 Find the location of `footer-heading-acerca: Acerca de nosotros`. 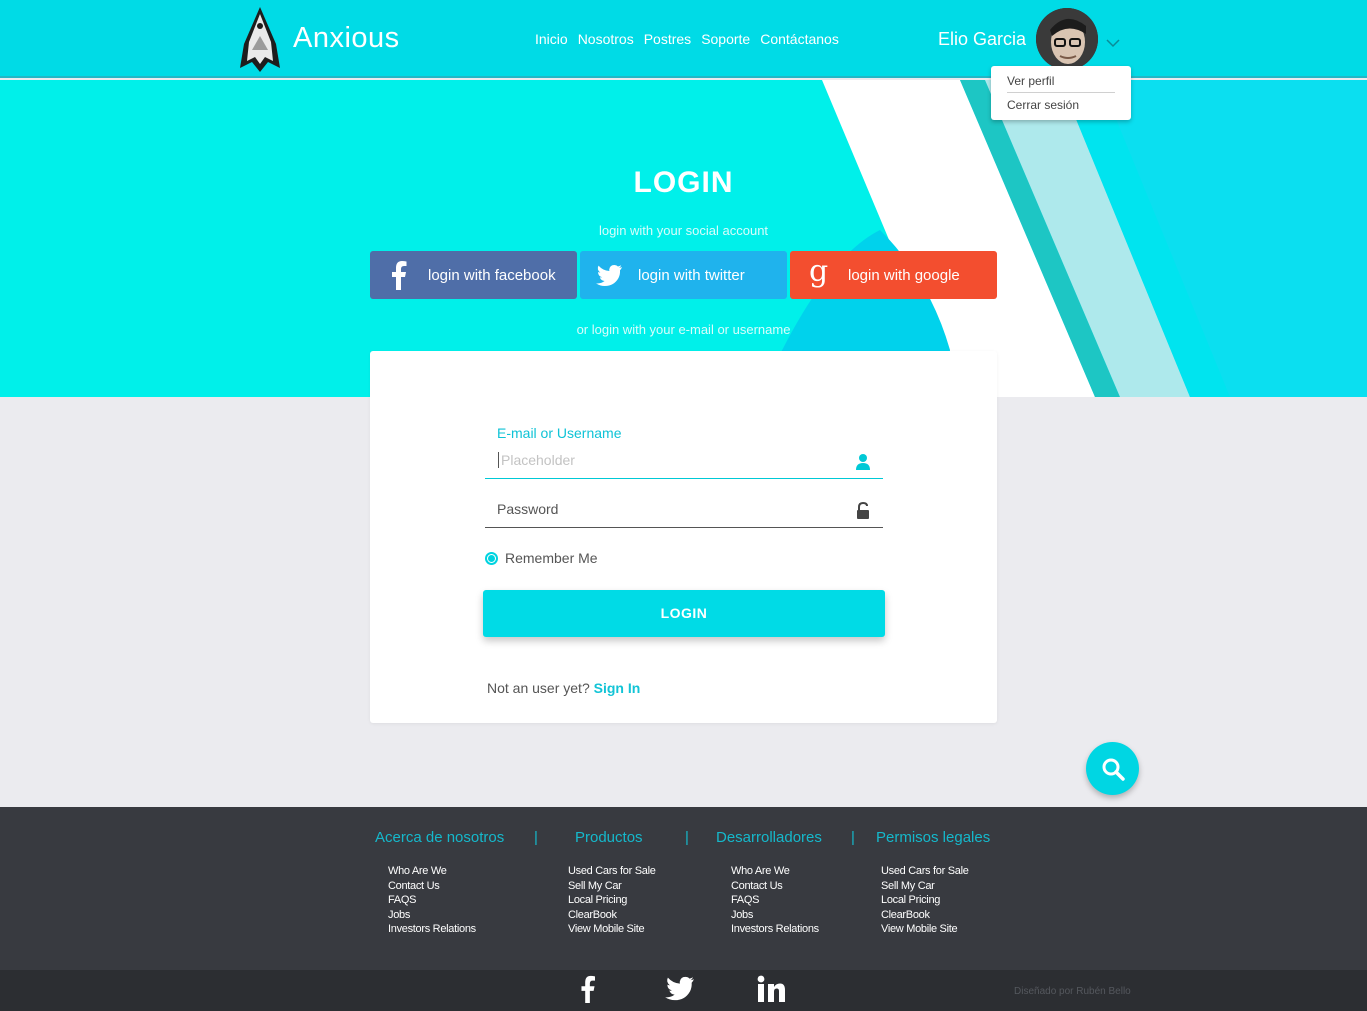

footer-heading-acerca: Acerca de nosotros is located at coordinates (439, 837).